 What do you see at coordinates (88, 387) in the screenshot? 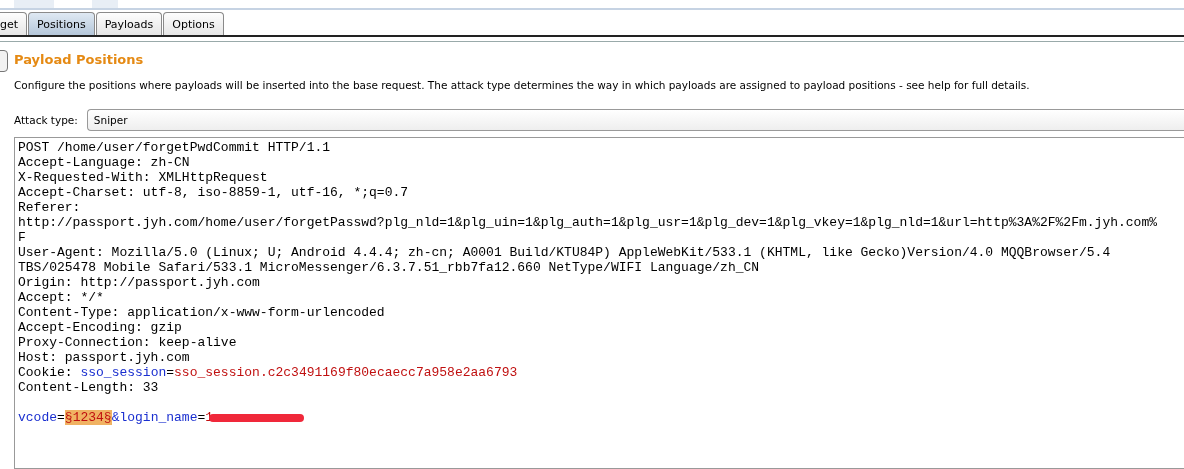
I see `request-line: Content-Length: 33` at bounding box center [88, 387].